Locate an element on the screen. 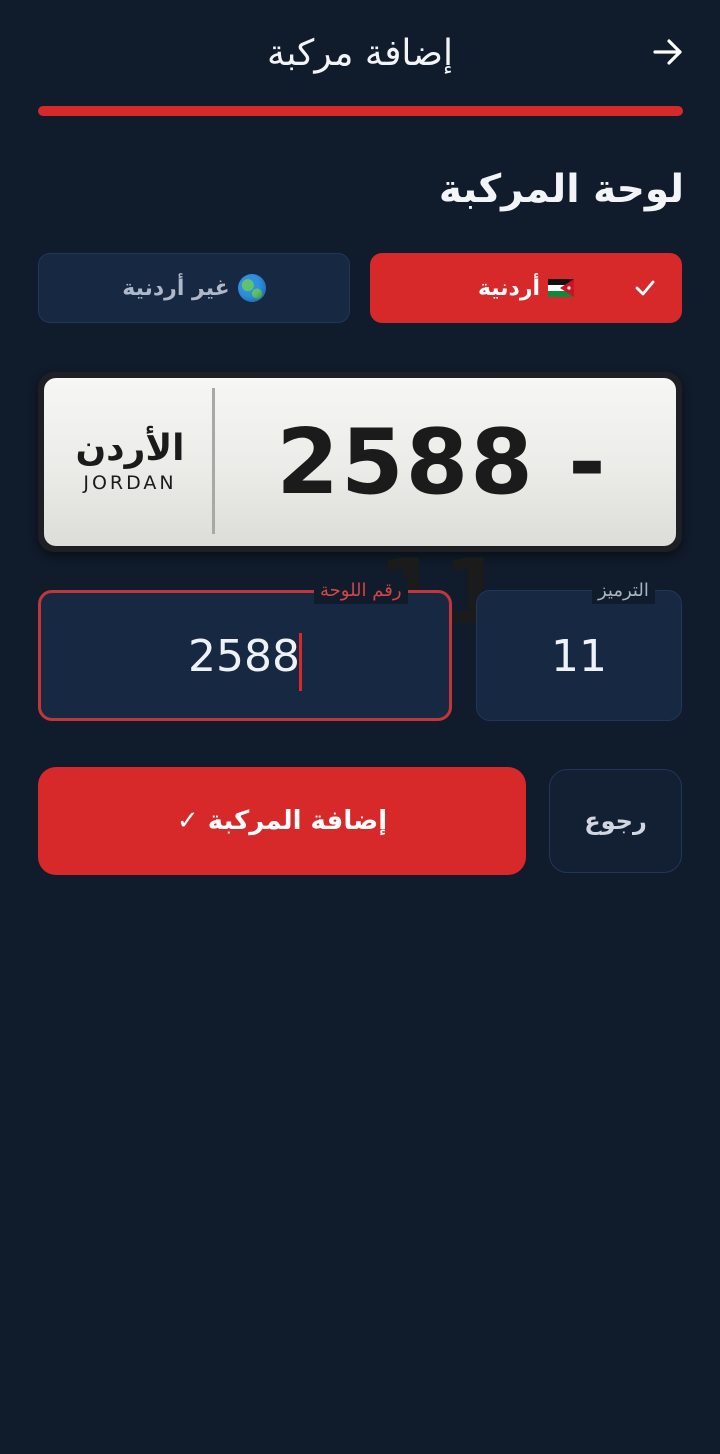 This screenshot has height=1454, width=720. plate-number-label: رقم اللوحة is located at coordinates (361, 591).